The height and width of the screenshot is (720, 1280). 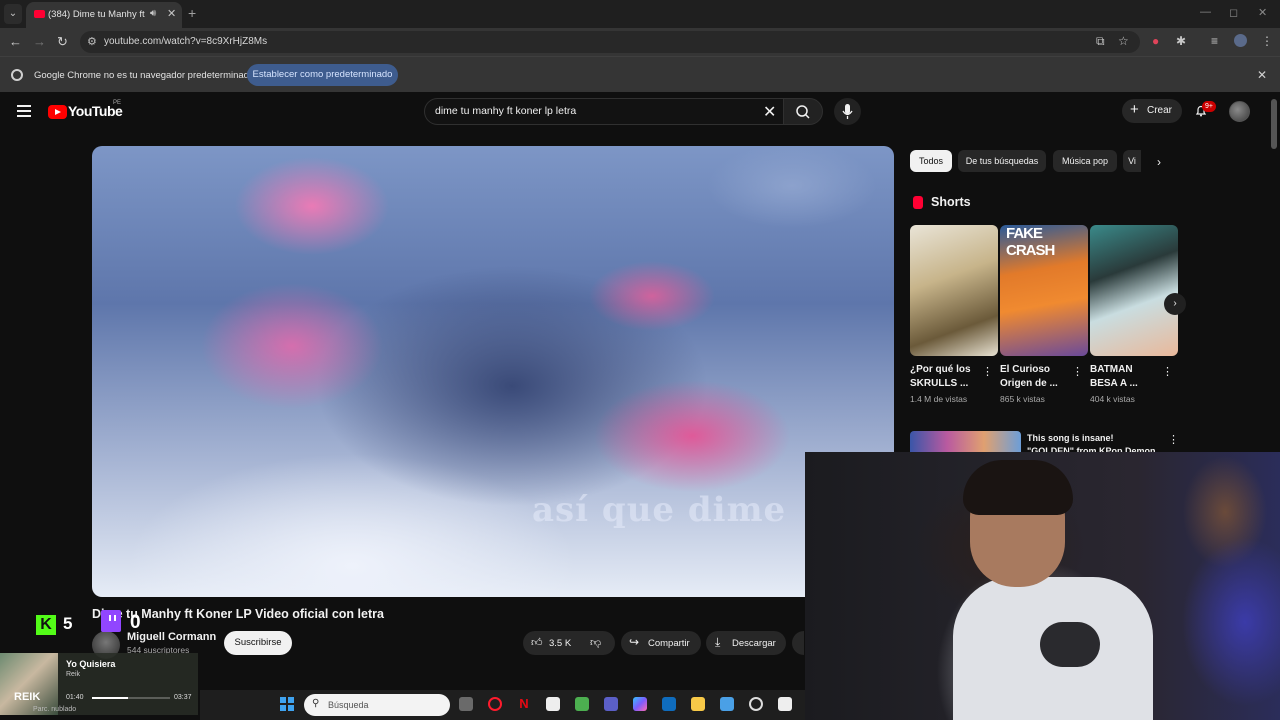 What do you see at coordinates (931, 161) in the screenshot?
I see `chip-all: Todos` at bounding box center [931, 161].